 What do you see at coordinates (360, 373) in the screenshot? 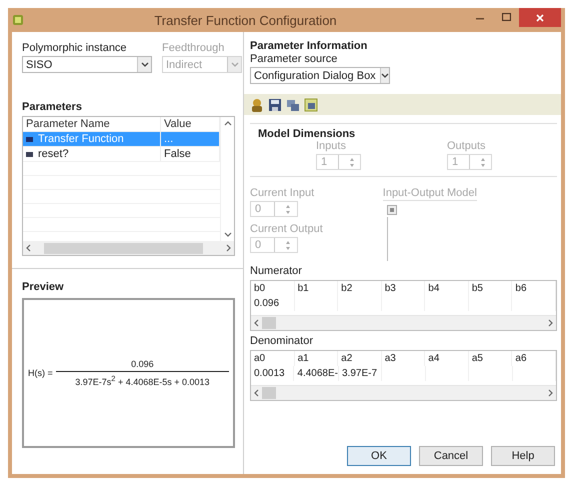
I see `table-cell: 3.97E-7` at bounding box center [360, 373].